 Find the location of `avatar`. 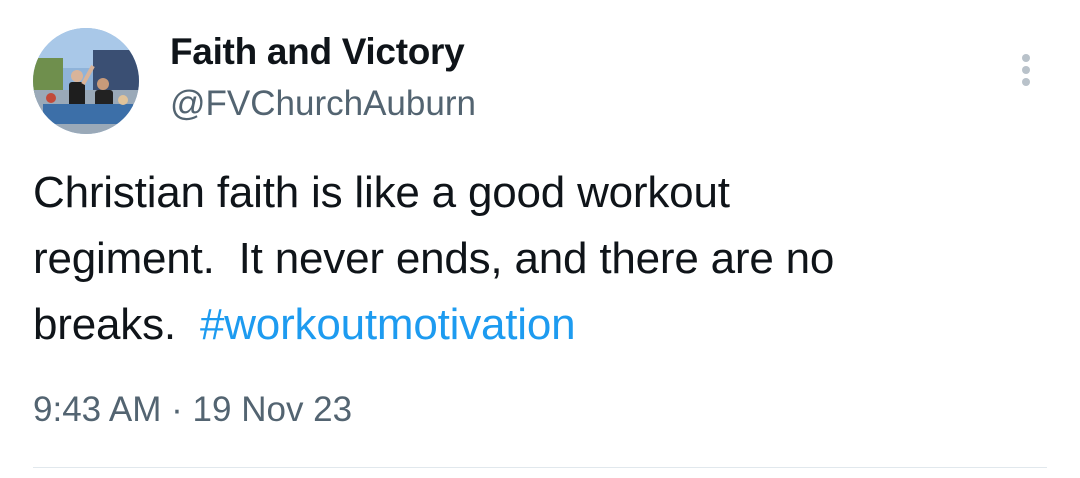

avatar is located at coordinates (86, 81).